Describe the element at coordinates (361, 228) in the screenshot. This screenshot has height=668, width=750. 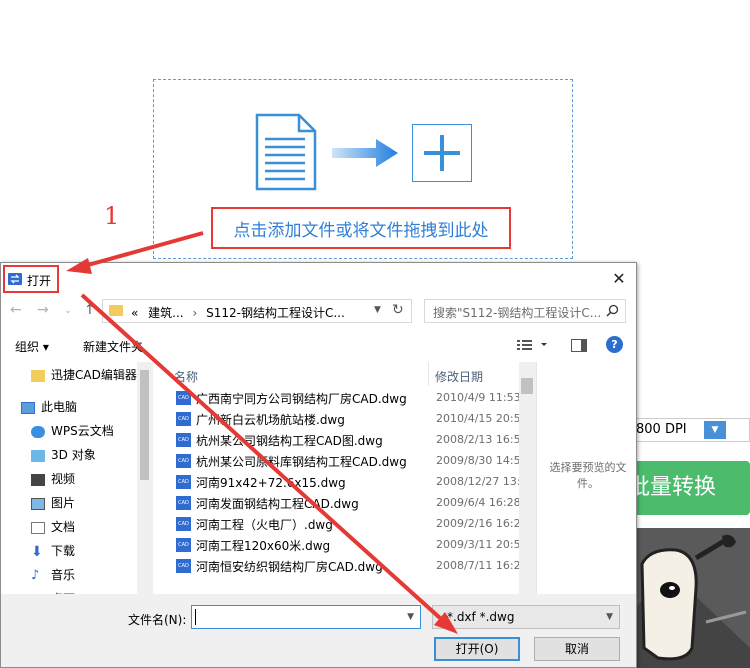
I see `upload-prompt-highlight: 点击添加文件或将文件拖拽到此处` at that location.